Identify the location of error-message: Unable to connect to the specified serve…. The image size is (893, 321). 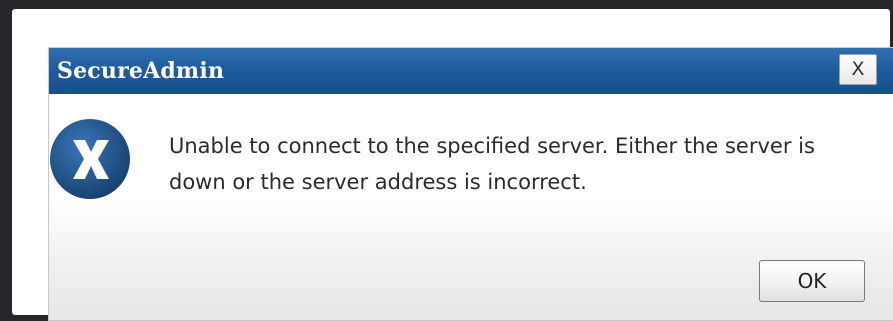
(492, 164).